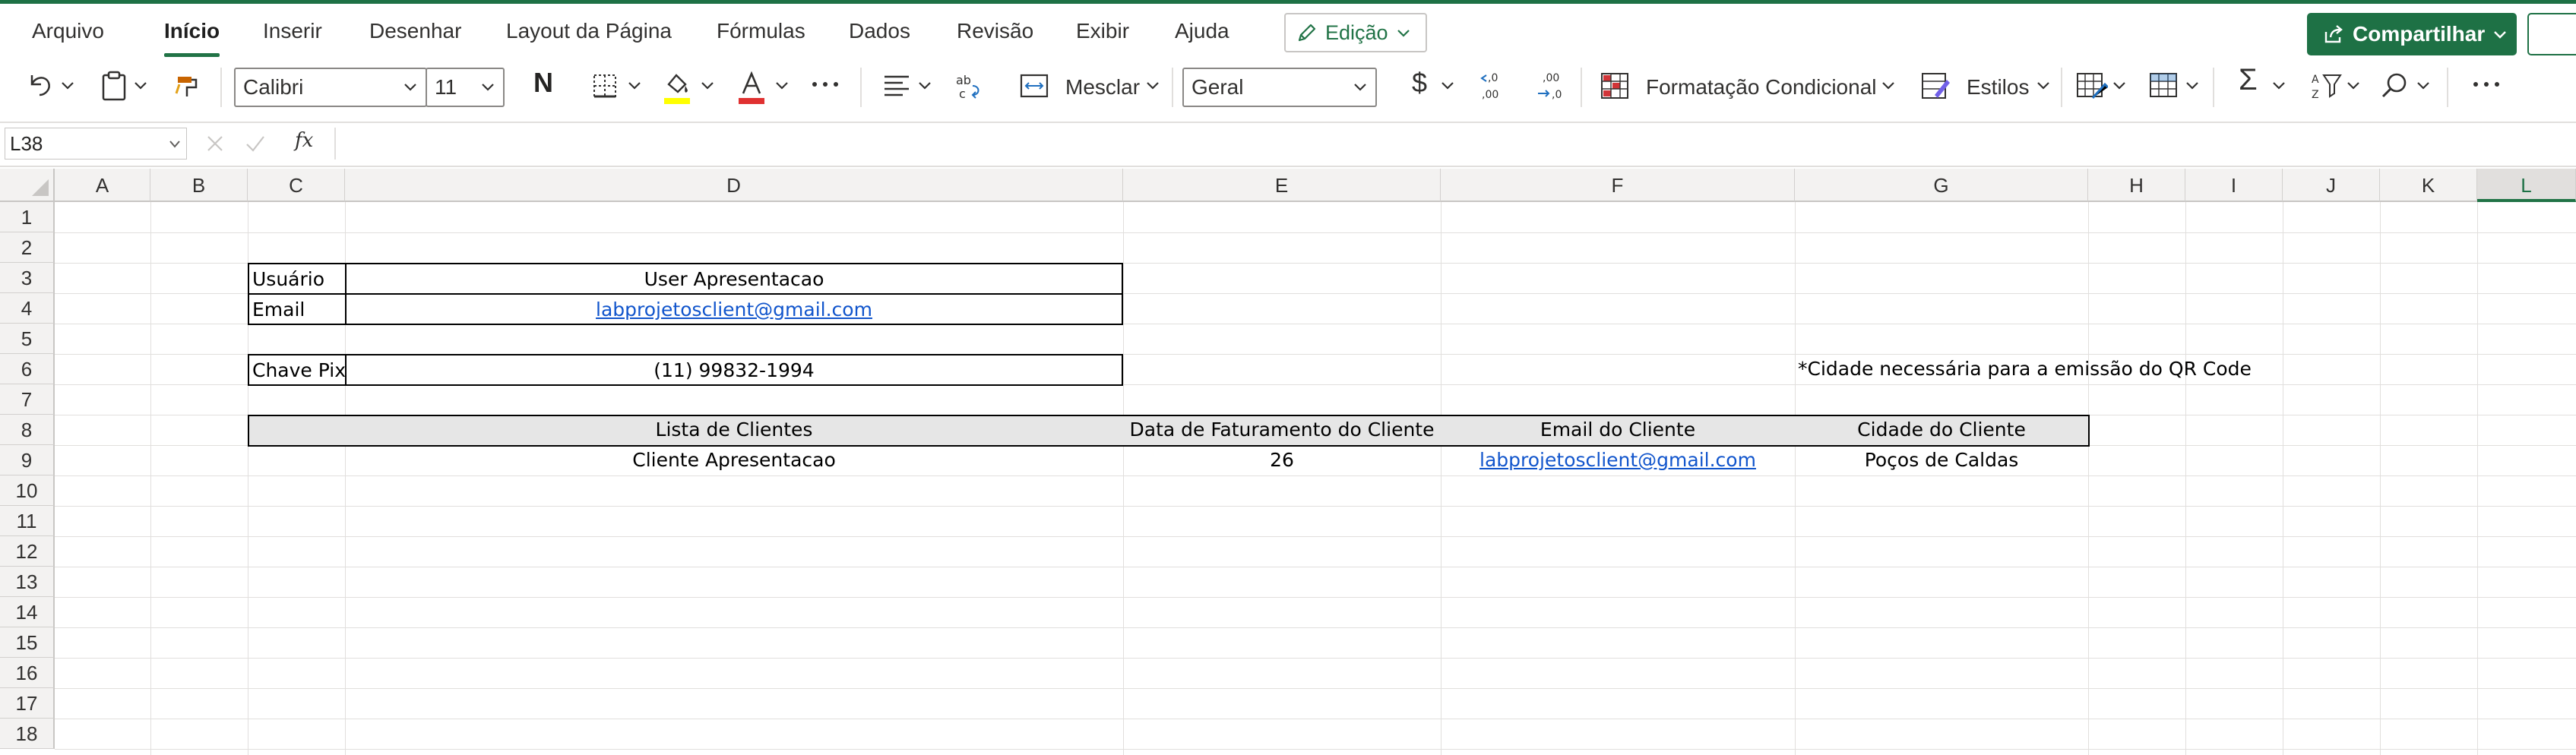 The height and width of the screenshot is (755, 2576). I want to click on tab-arquivo: Arquivo, so click(68, 31).